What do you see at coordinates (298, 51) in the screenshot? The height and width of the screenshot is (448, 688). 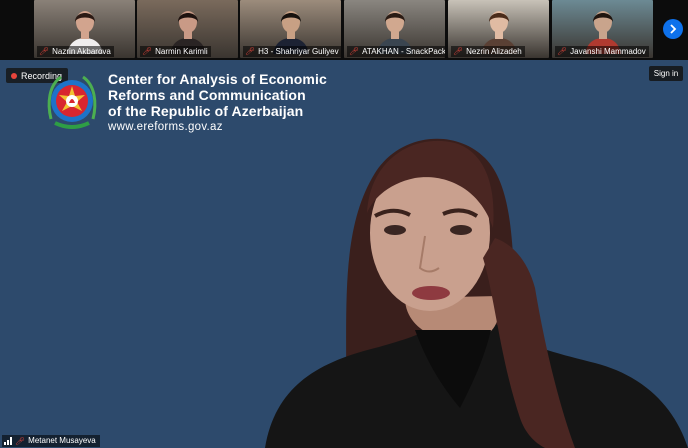 I see `participant-name: H3 - Shahriyar Guliyev` at bounding box center [298, 51].